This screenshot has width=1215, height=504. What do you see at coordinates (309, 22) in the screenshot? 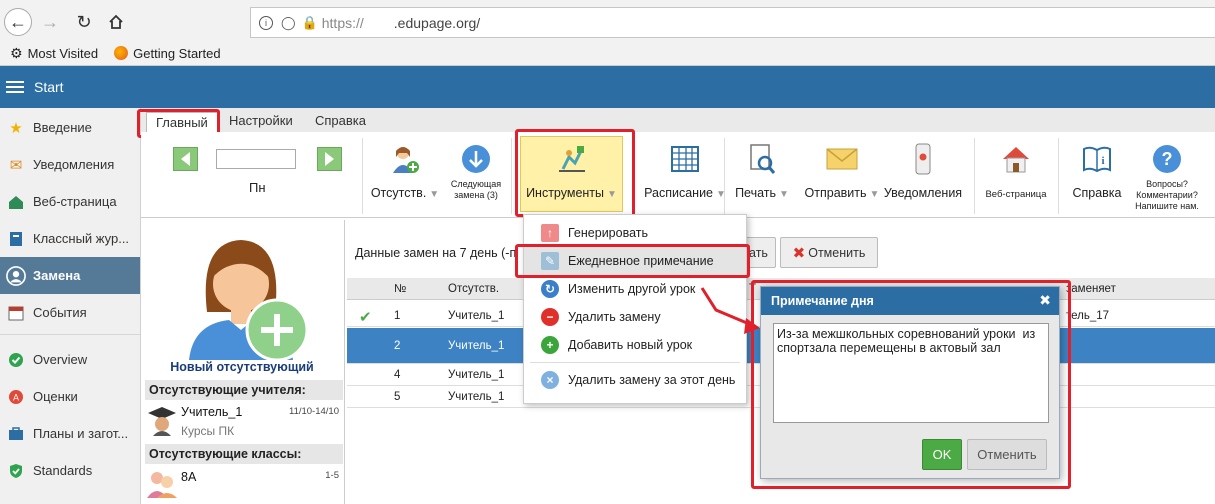
I see `lock-icon: 🔒` at bounding box center [309, 22].